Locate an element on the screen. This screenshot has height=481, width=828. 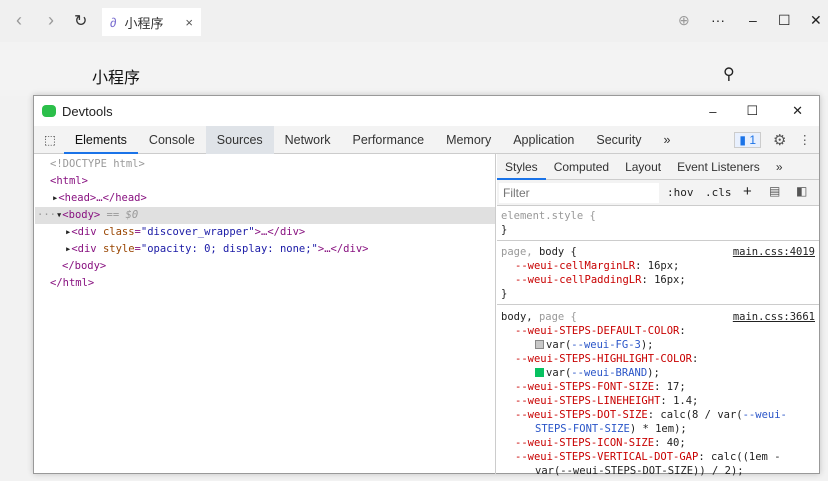
close-icon: ✕ is located at coordinates (816, 20).